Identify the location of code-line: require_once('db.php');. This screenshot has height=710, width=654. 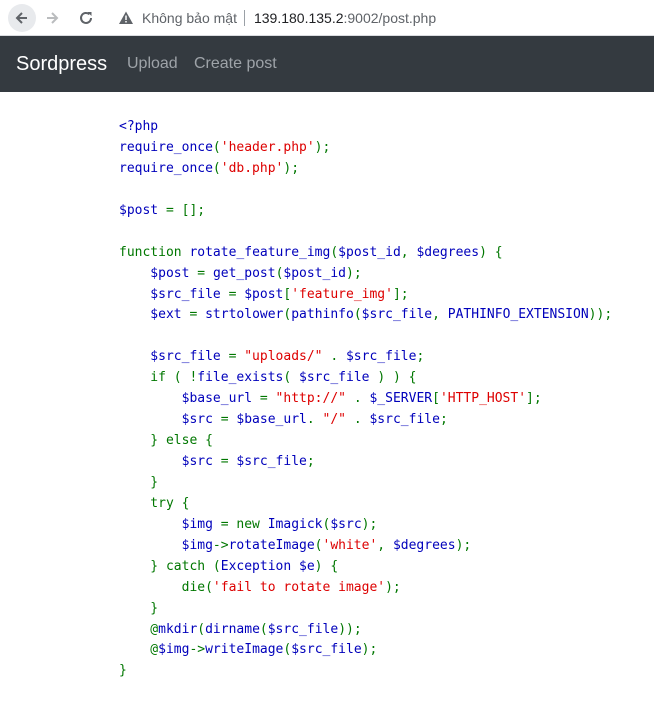
(365, 169).